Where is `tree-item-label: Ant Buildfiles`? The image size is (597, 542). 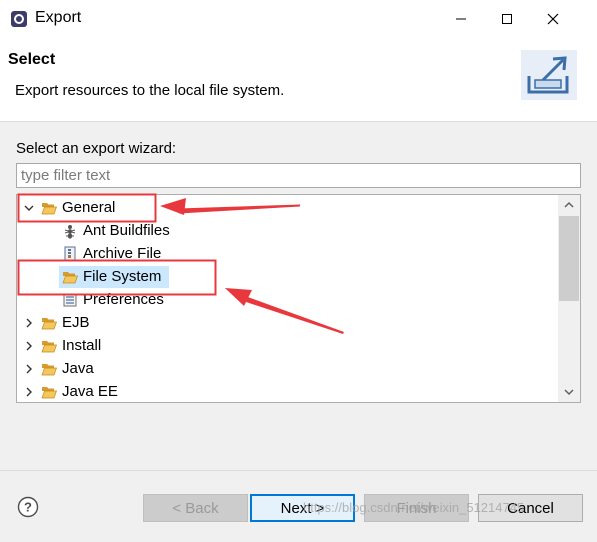 tree-item-label: Ant Buildfiles is located at coordinates (126, 230).